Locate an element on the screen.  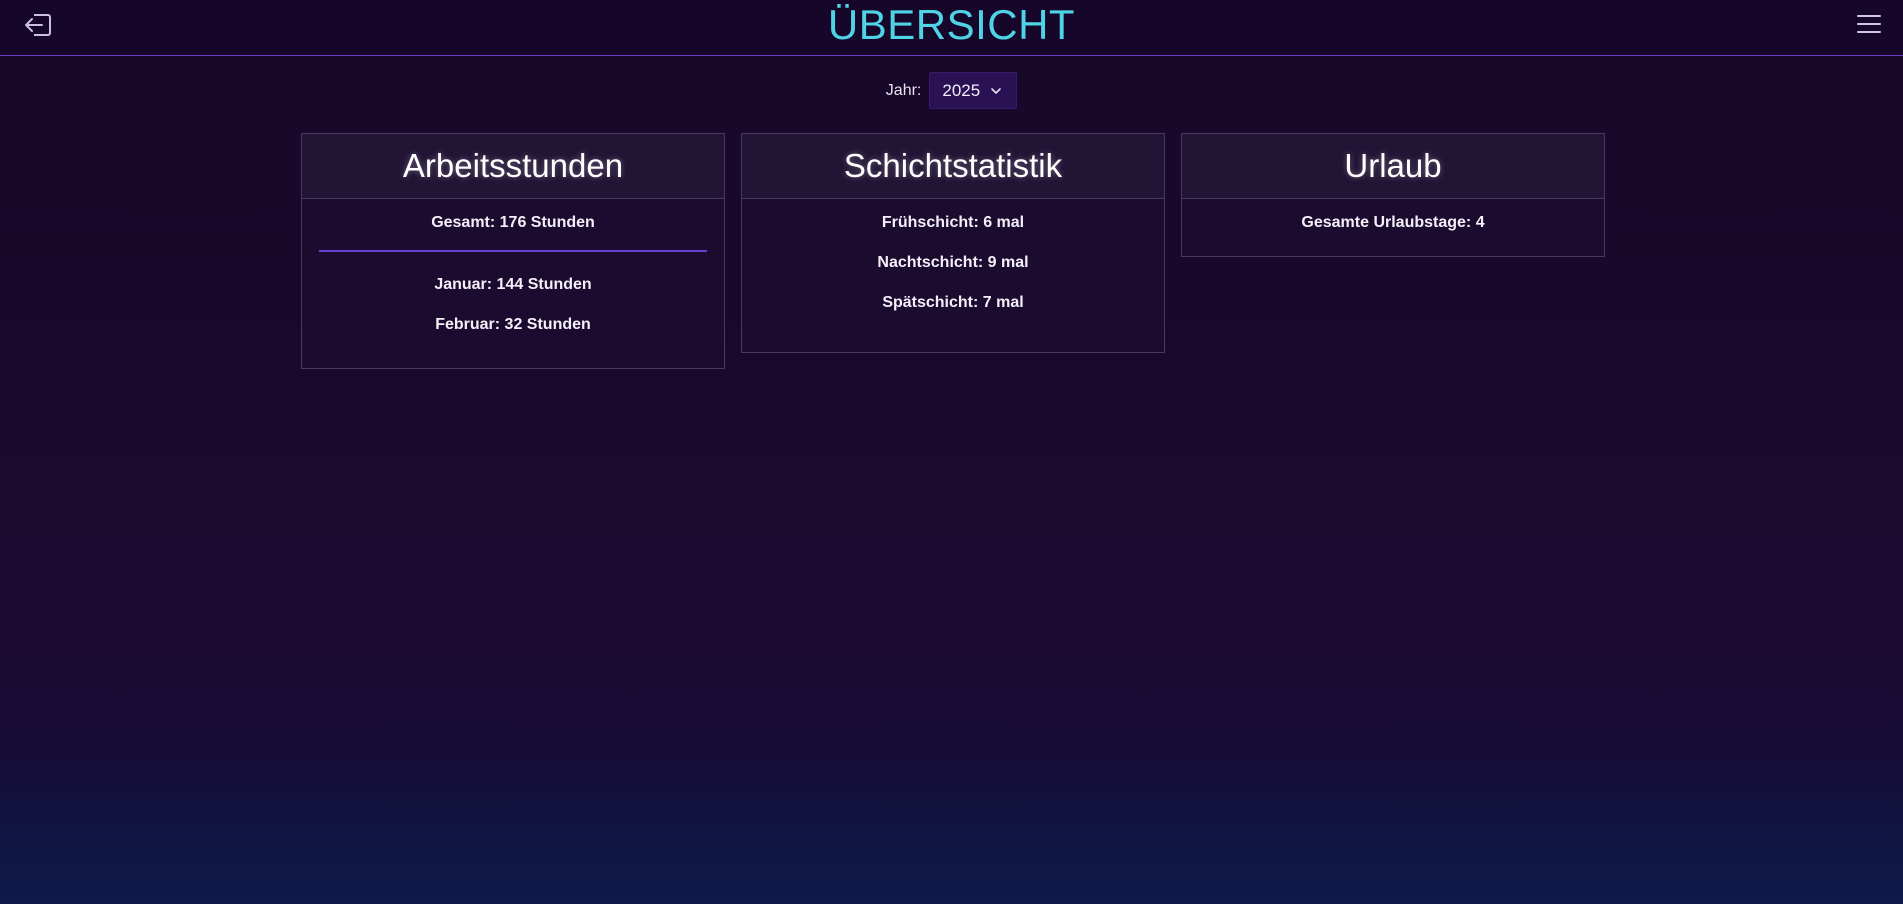
card-vacation: Urlaub Gesamte Urlaubstage: 4 is located at coordinates (1393, 195).